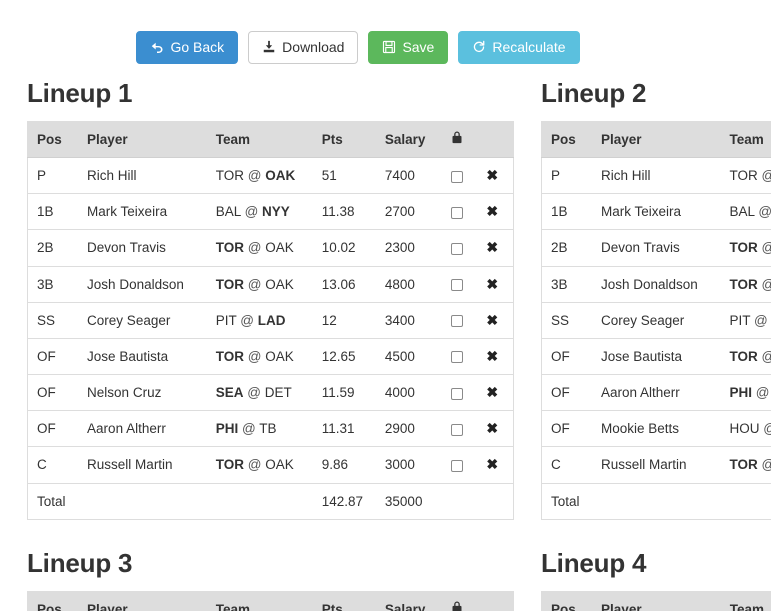 The height and width of the screenshot is (611, 771). What do you see at coordinates (344, 392) in the screenshot?
I see `cell-points: 11.59` at bounding box center [344, 392].